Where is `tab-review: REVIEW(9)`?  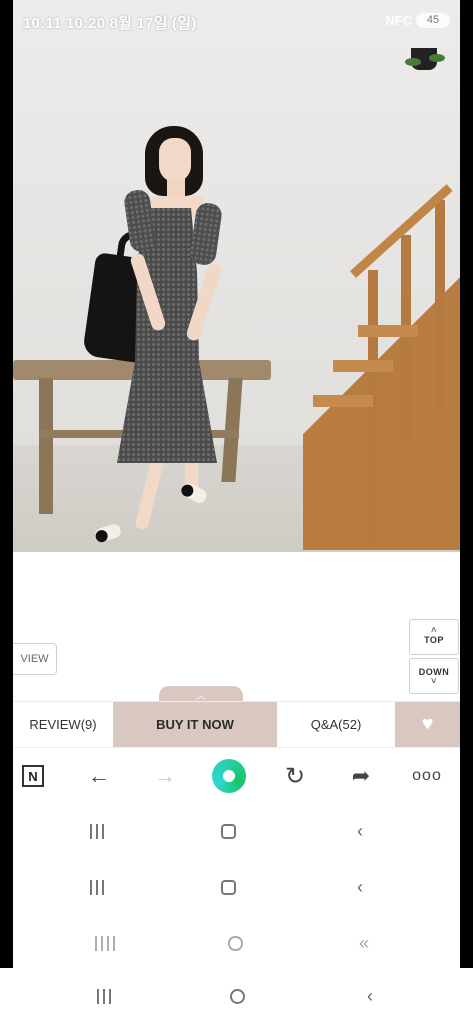 tab-review: REVIEW(9) is located at coordinates (63, 724).